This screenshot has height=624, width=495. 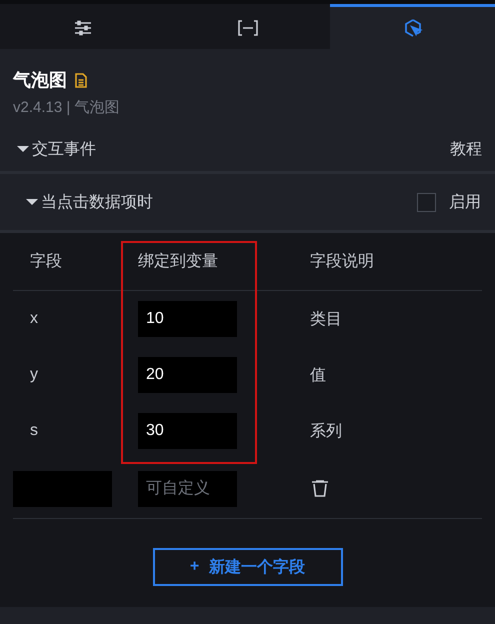 What do you see at coordinates (34, 319) in the screenshot?
I see `field-name: x` at bounding box center [34, 319].